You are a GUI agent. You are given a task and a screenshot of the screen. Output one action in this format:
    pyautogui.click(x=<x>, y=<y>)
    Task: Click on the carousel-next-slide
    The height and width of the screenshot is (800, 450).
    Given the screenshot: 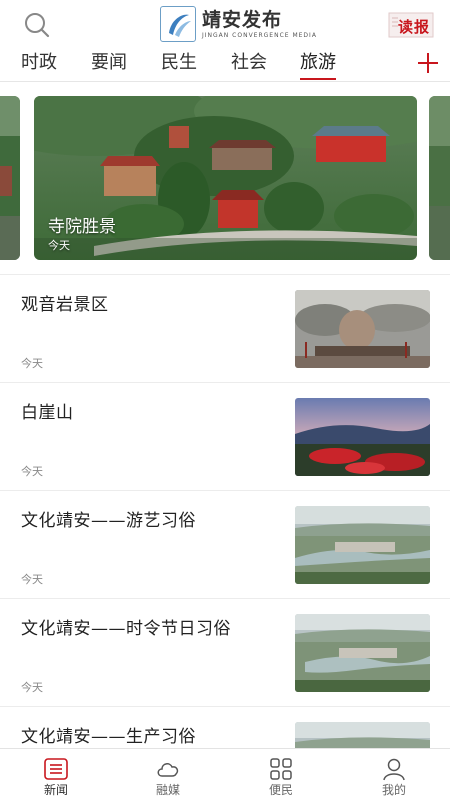 What is the action you would take?
    pyautogui.click(x=439, y=178)
    